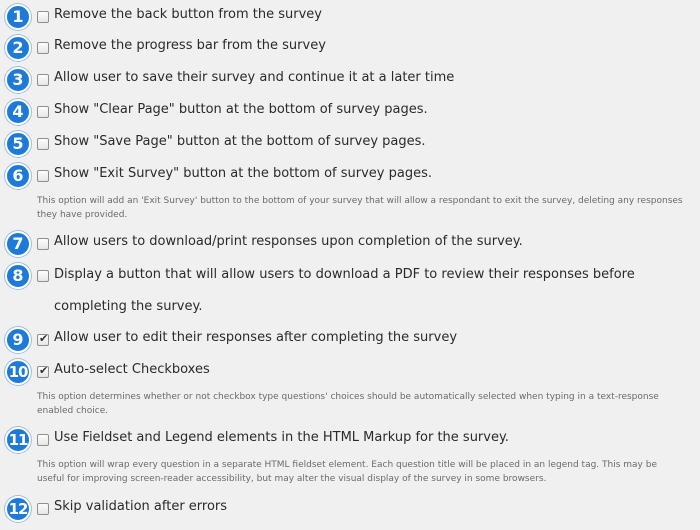  I want to click on number-badge: 4, so click(18, 112).